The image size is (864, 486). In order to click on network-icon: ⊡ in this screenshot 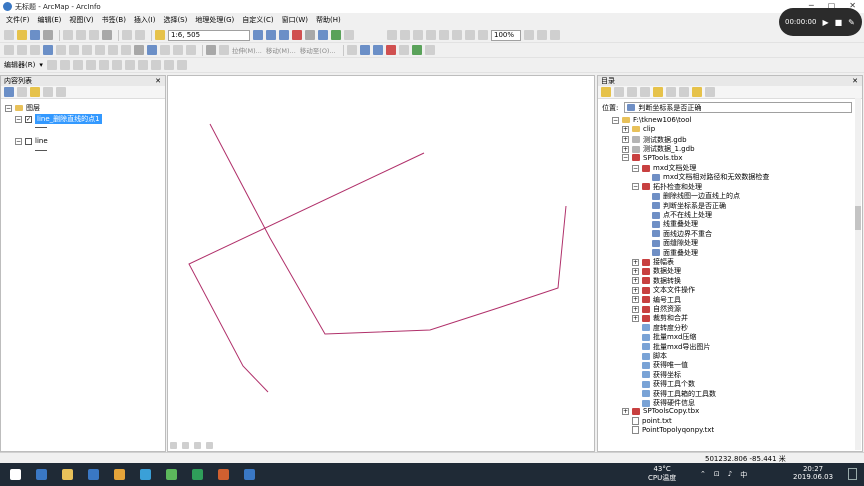, I will do `click(717, 475)`.